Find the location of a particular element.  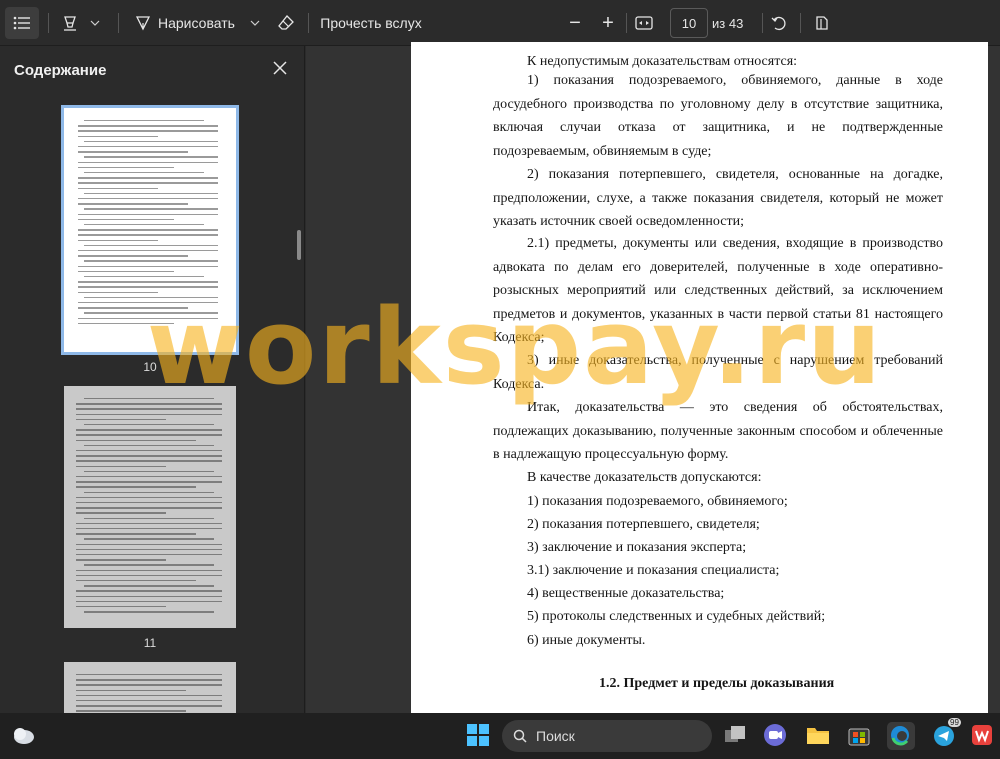

close-panel-button is located at coordinates (280, 68).